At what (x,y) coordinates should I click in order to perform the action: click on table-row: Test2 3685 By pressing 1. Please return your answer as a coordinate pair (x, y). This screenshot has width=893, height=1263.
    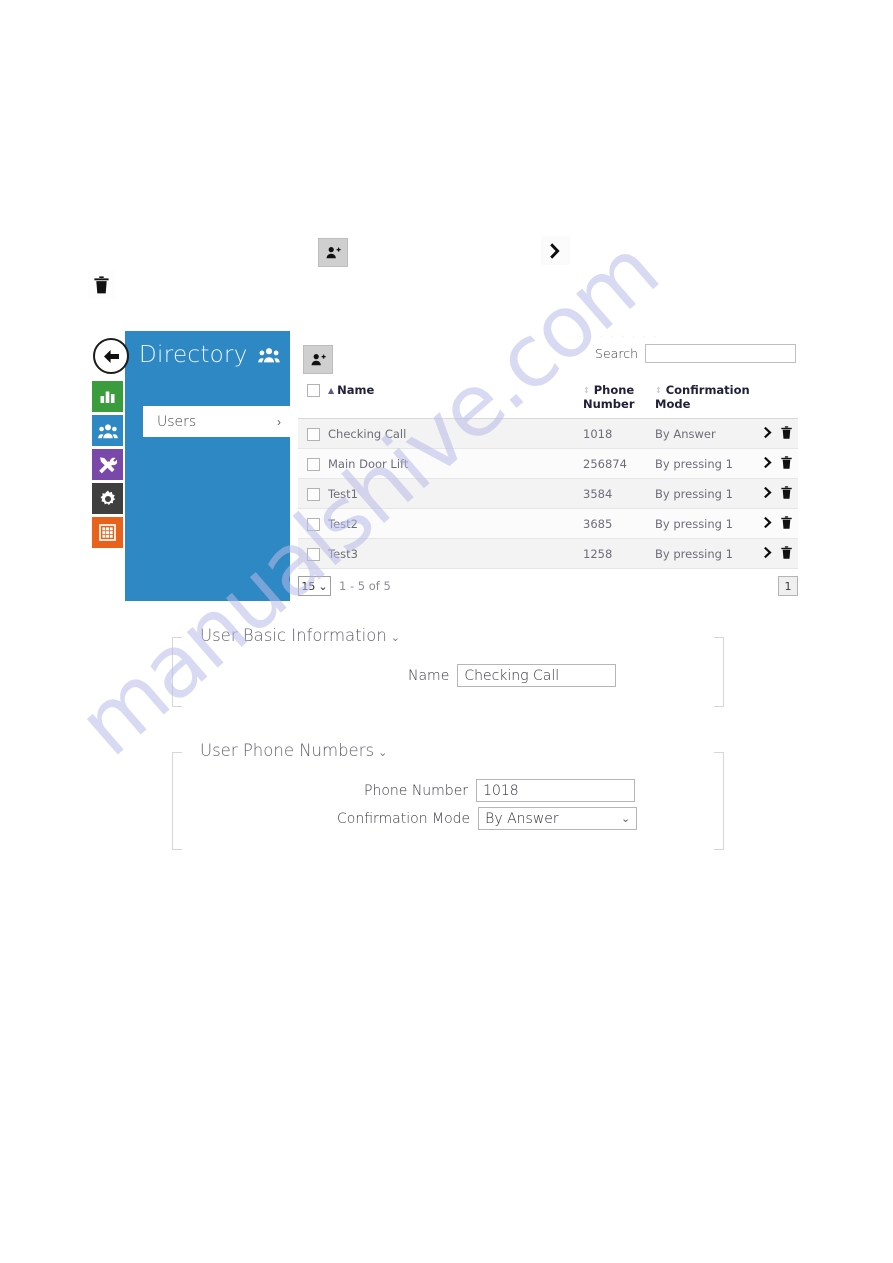
    Looking at the image, I should click on (548, 523).